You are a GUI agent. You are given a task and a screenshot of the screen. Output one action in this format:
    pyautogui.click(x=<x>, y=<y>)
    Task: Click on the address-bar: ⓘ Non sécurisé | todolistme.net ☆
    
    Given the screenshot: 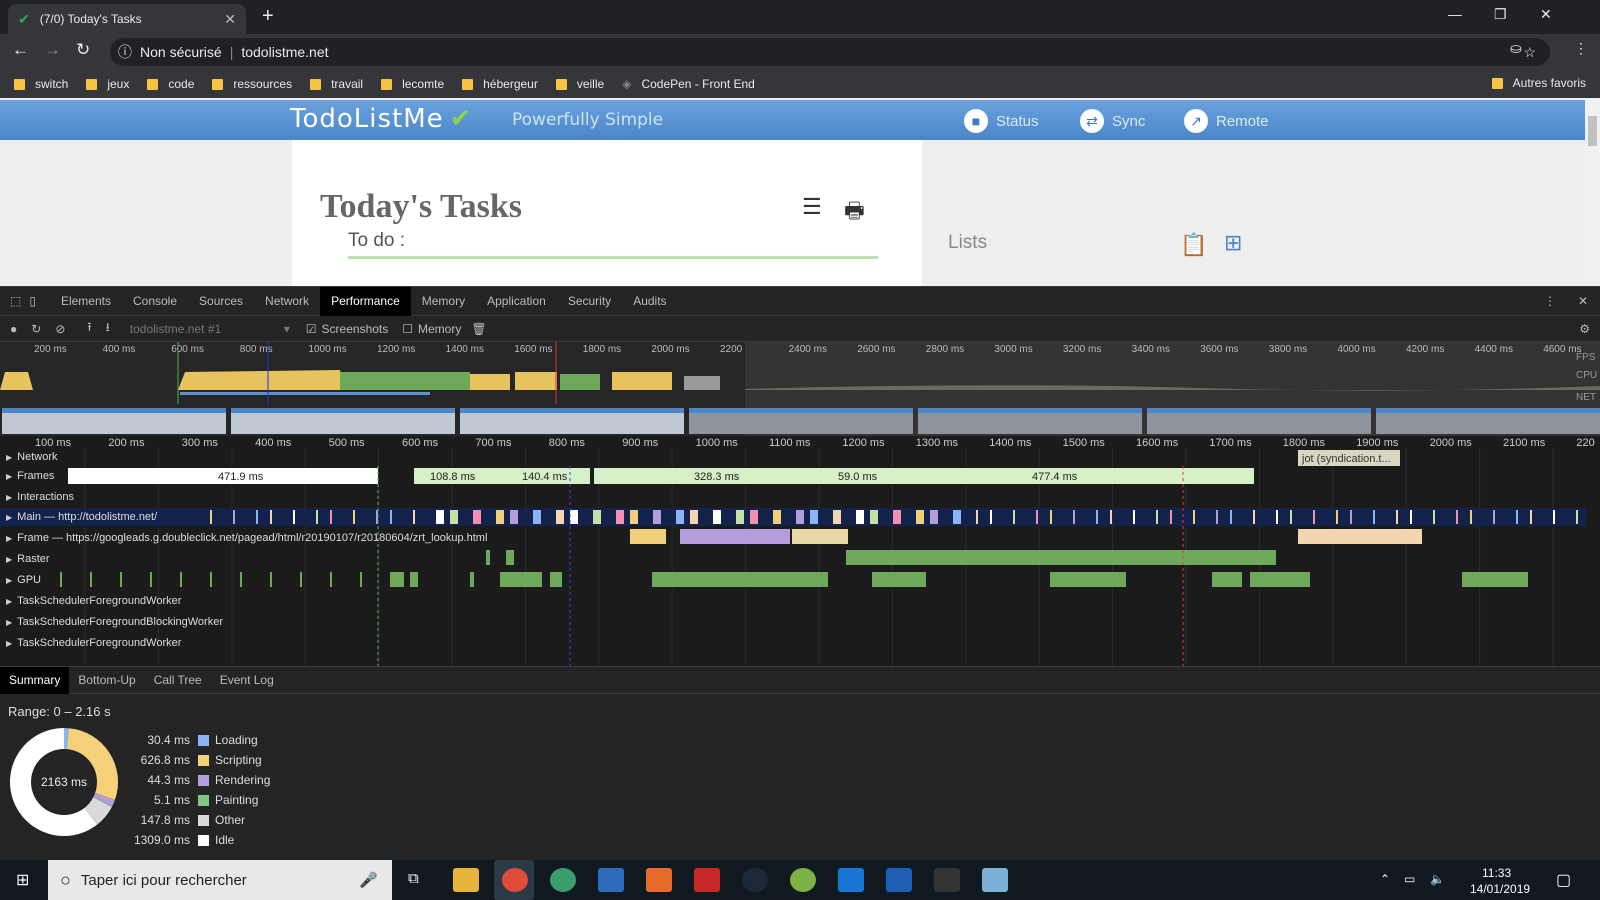 What is the action you would take?
    pyautogui.click(x=830, y=52)
    